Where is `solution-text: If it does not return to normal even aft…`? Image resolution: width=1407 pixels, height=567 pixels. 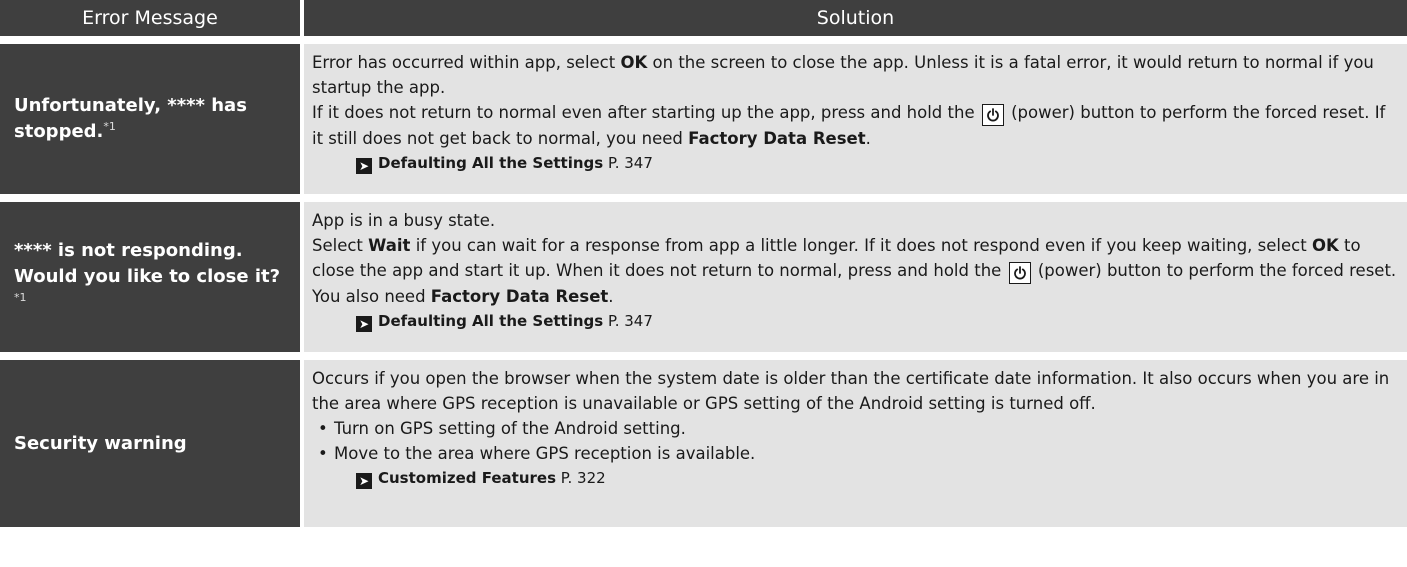 solution-text: If it does not return to normal even aft… is located at coordinates (646, 112).